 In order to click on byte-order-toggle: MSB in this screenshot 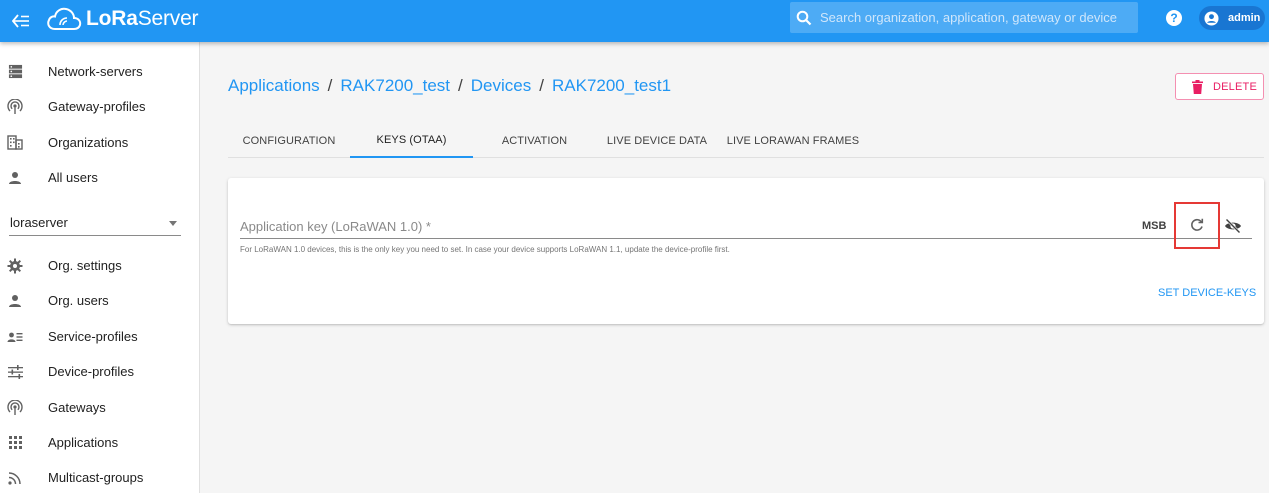, I will do `click(1154, 226)`.